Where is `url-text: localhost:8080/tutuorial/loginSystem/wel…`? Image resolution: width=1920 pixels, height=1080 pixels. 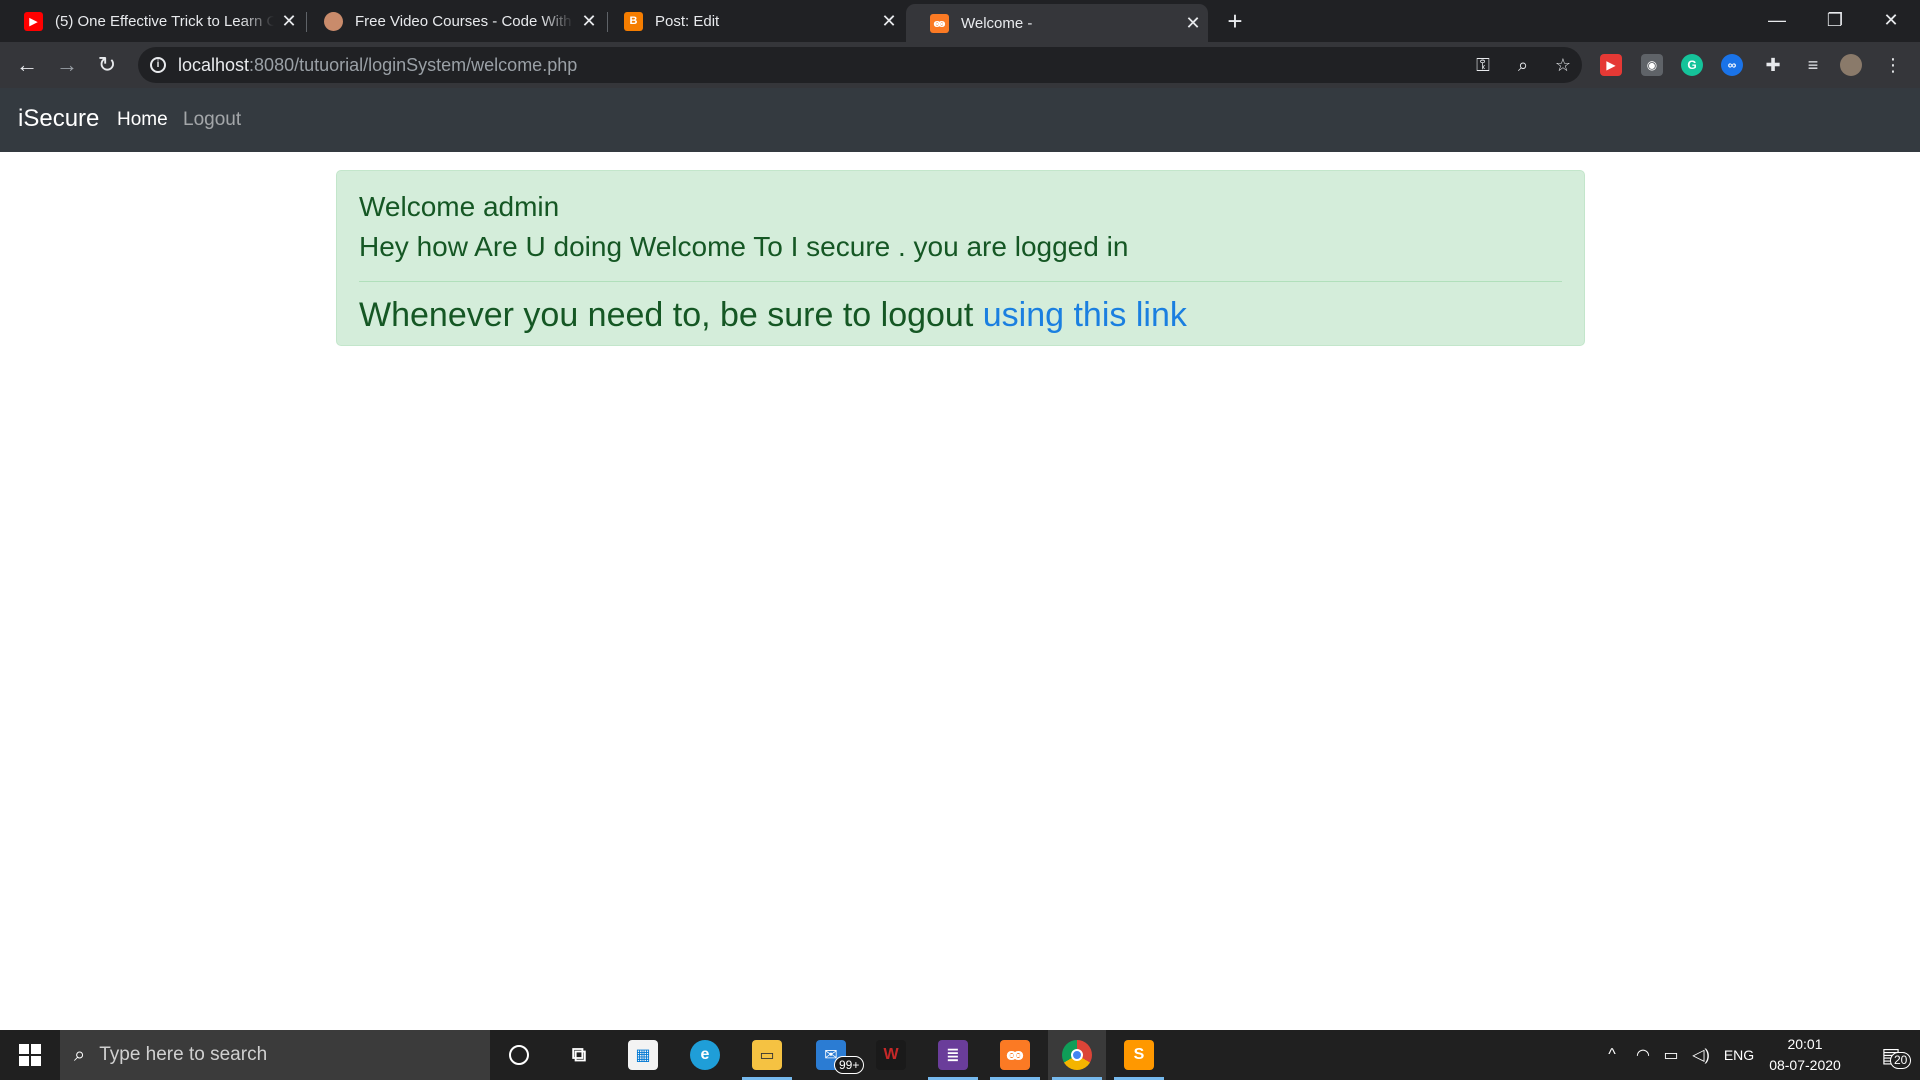 url-text: localhost:8080/tutuorial/loginSystem/wel… is located at coordinates (378, 64).